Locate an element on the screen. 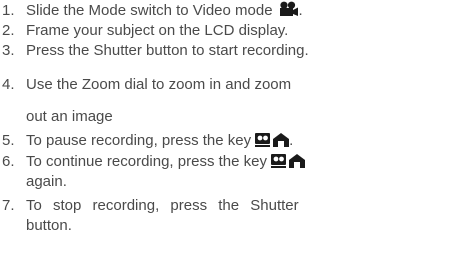  list-item: 1. Slide the Mode switch to Video mode. is located at coordinates (226, 11).